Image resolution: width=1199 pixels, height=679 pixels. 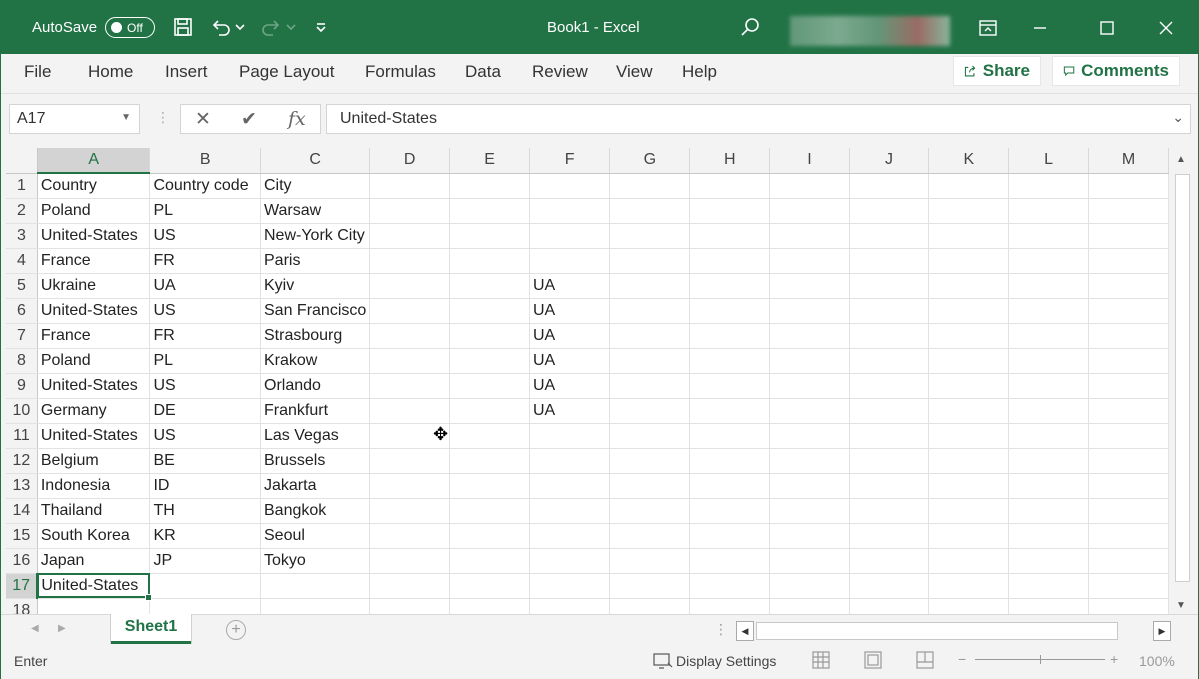 I want to click on select-all-corner, so click(x=22, y=161).